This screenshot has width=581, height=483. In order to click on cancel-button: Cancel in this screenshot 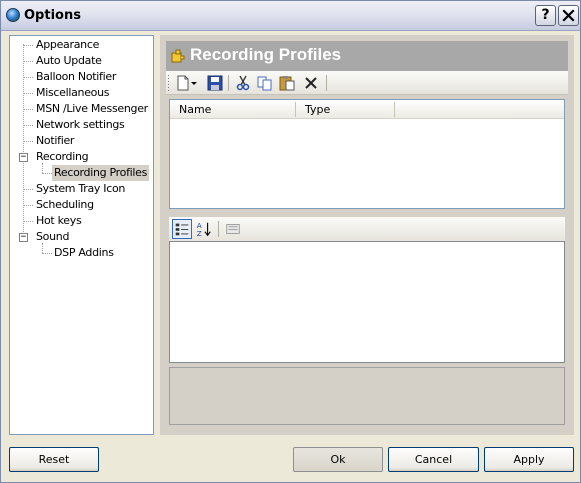, I will do `click(433, 459)`.